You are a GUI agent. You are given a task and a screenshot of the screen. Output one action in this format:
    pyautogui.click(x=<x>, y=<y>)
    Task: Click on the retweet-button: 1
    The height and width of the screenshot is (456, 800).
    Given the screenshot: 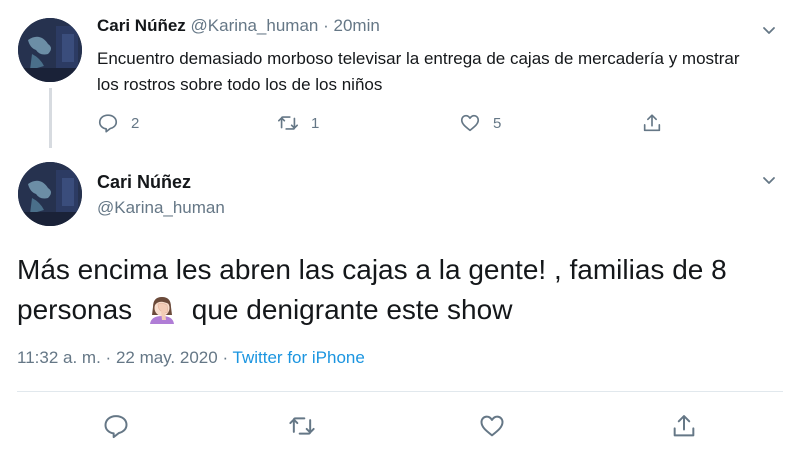 What is the action you would take?
    pyautogui.click(x=298, y=123)
    